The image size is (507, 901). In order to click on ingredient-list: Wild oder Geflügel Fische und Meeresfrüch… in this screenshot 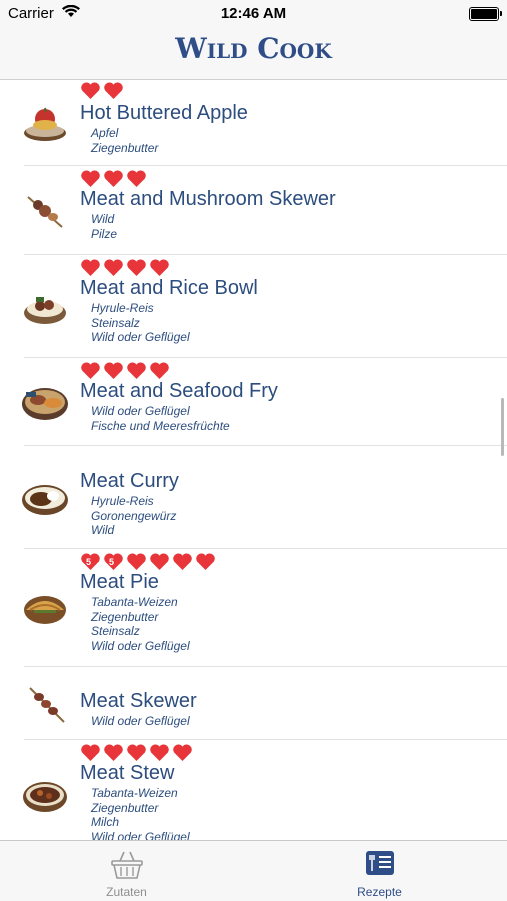, I will do `click(160, 418)`.